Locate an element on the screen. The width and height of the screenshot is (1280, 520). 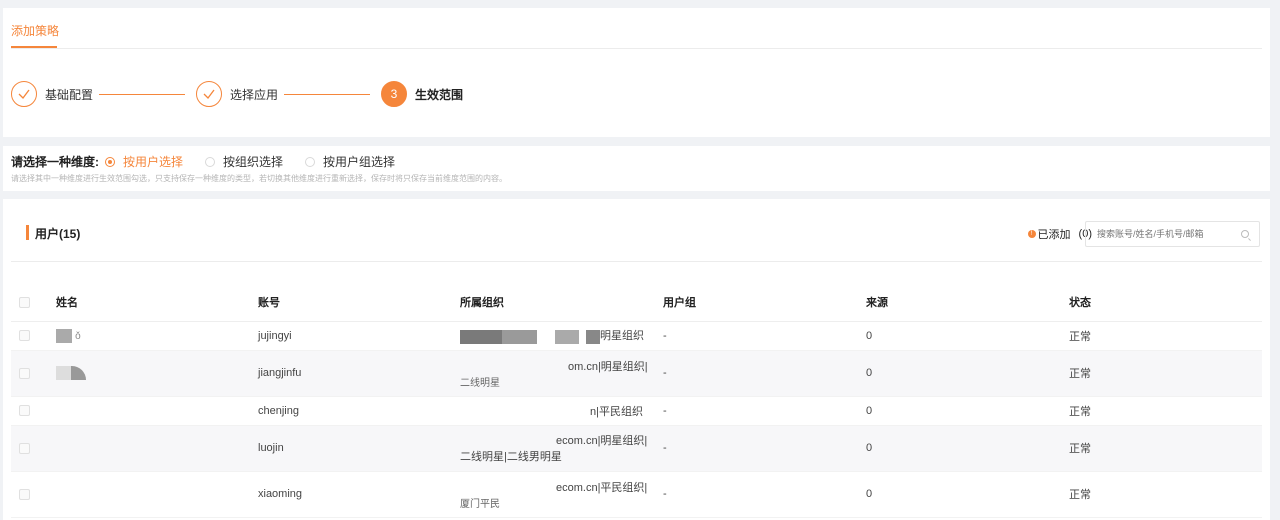
search-box is located at coordinates (1172, 234).